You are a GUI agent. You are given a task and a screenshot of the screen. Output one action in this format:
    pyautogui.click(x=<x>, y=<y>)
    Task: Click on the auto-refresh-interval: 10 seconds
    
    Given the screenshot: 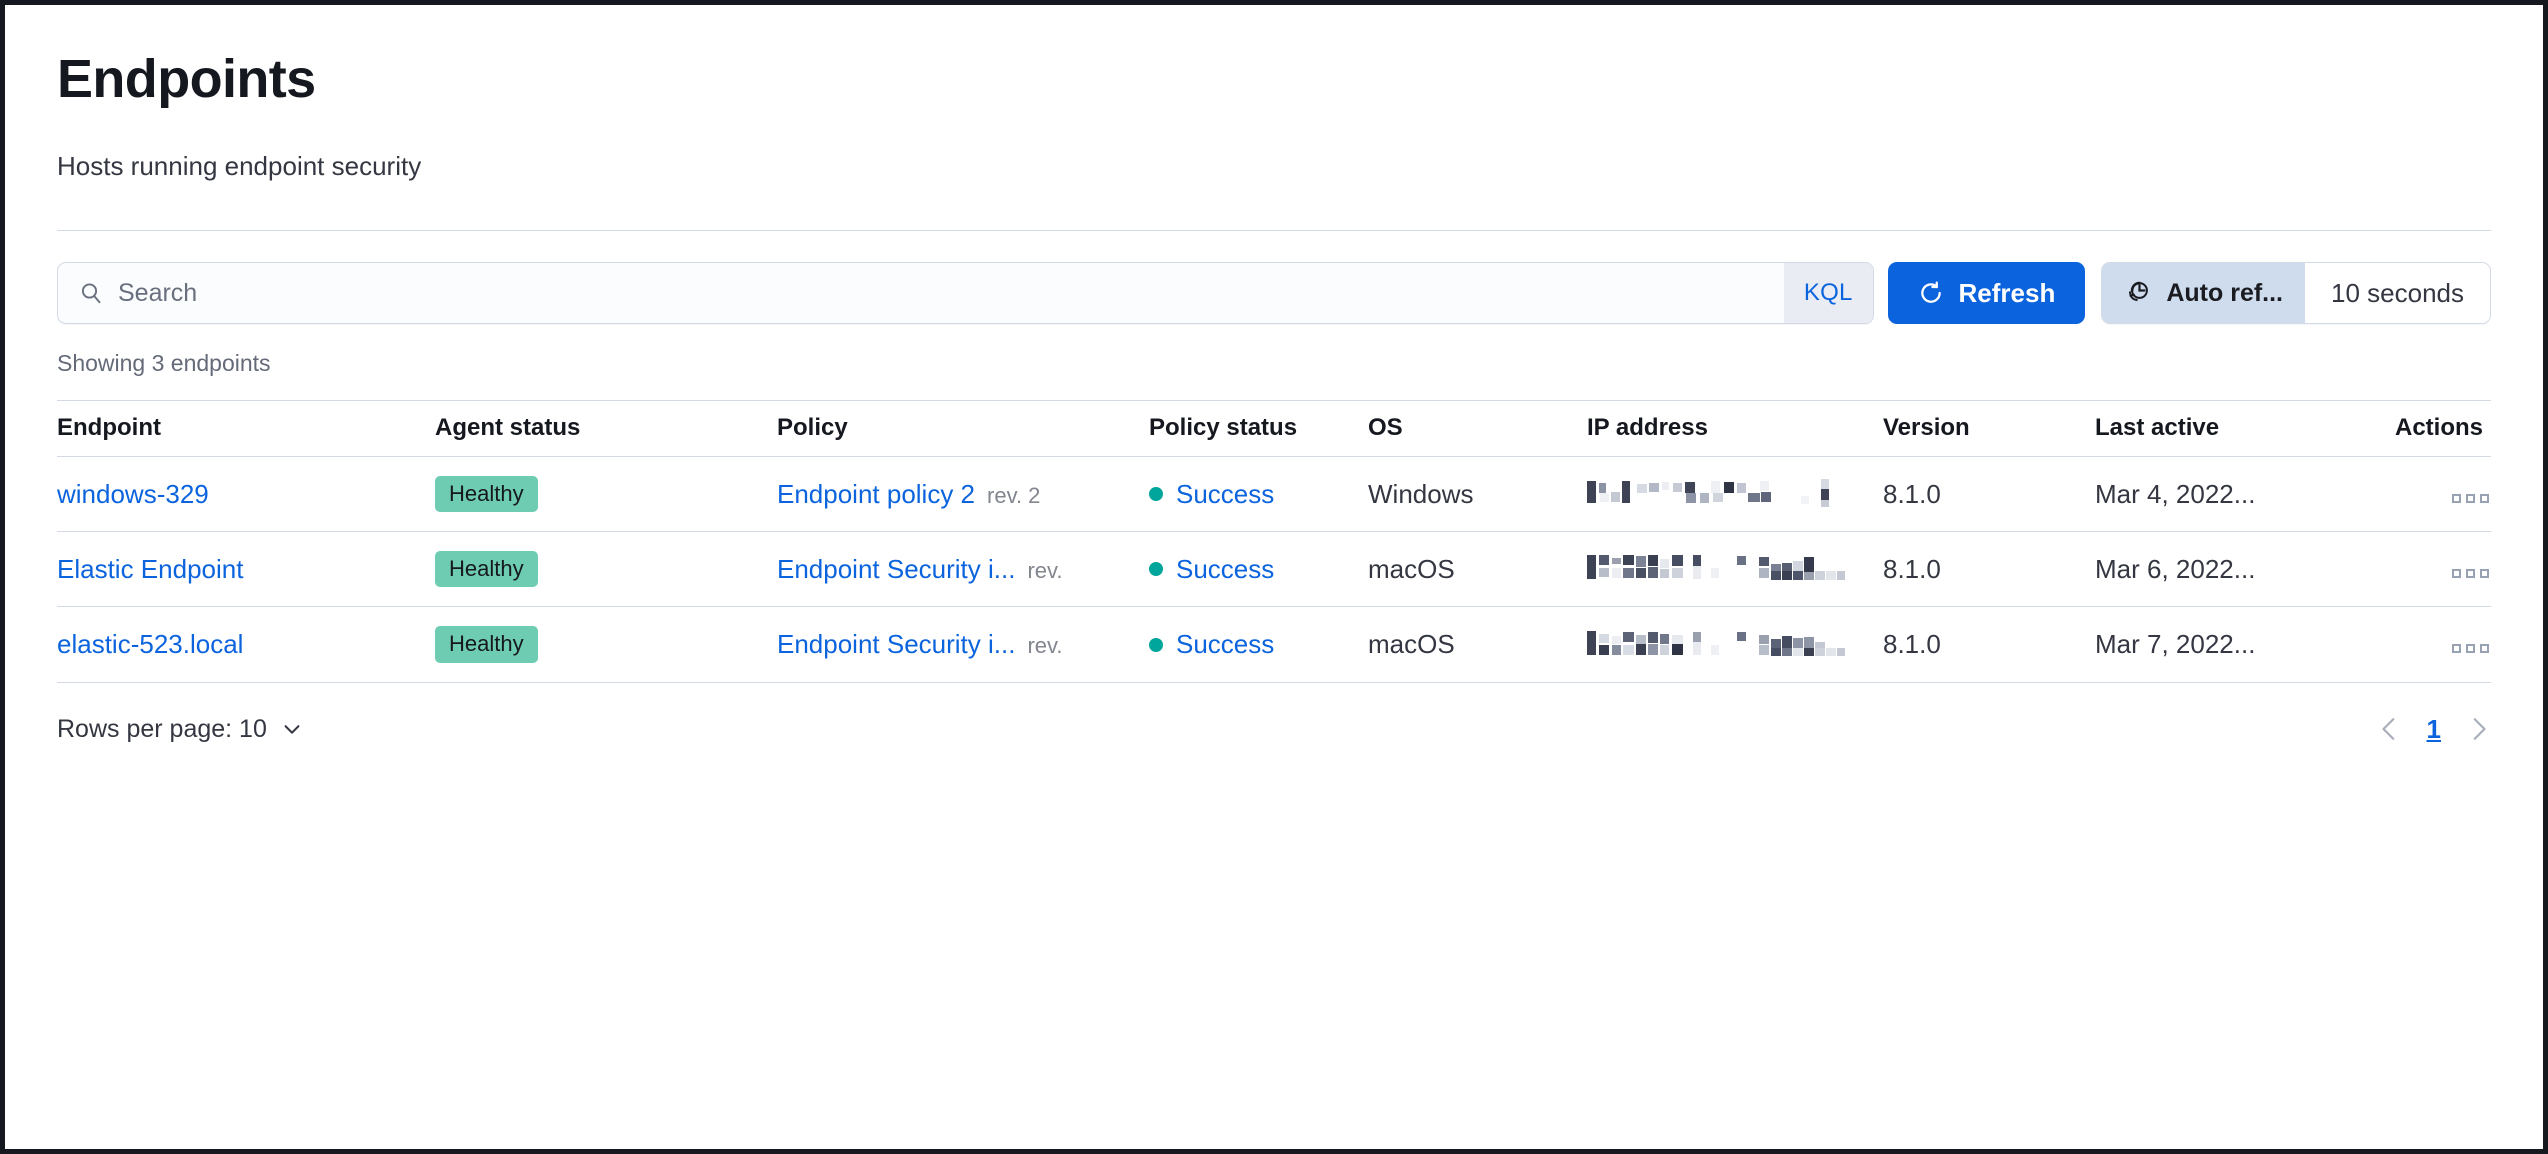 What is the action you would take?
    pyautogui.click(x=2397, y=293)
    